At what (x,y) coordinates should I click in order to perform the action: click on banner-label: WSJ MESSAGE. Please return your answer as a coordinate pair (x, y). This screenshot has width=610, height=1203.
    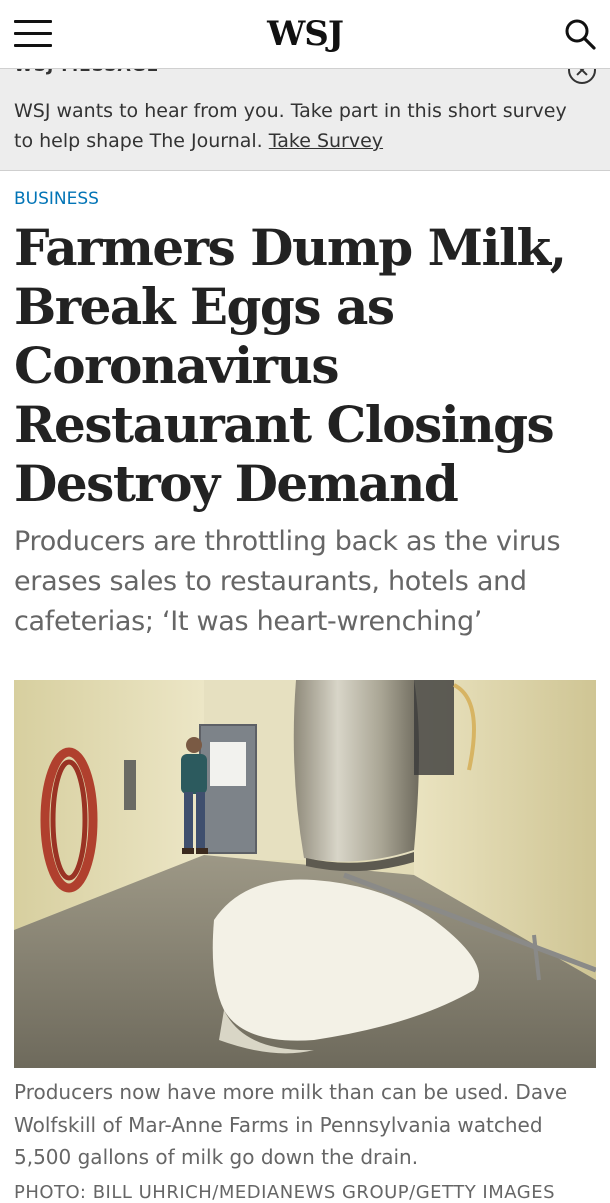
    Looking at the image, I should click on (86, 72).